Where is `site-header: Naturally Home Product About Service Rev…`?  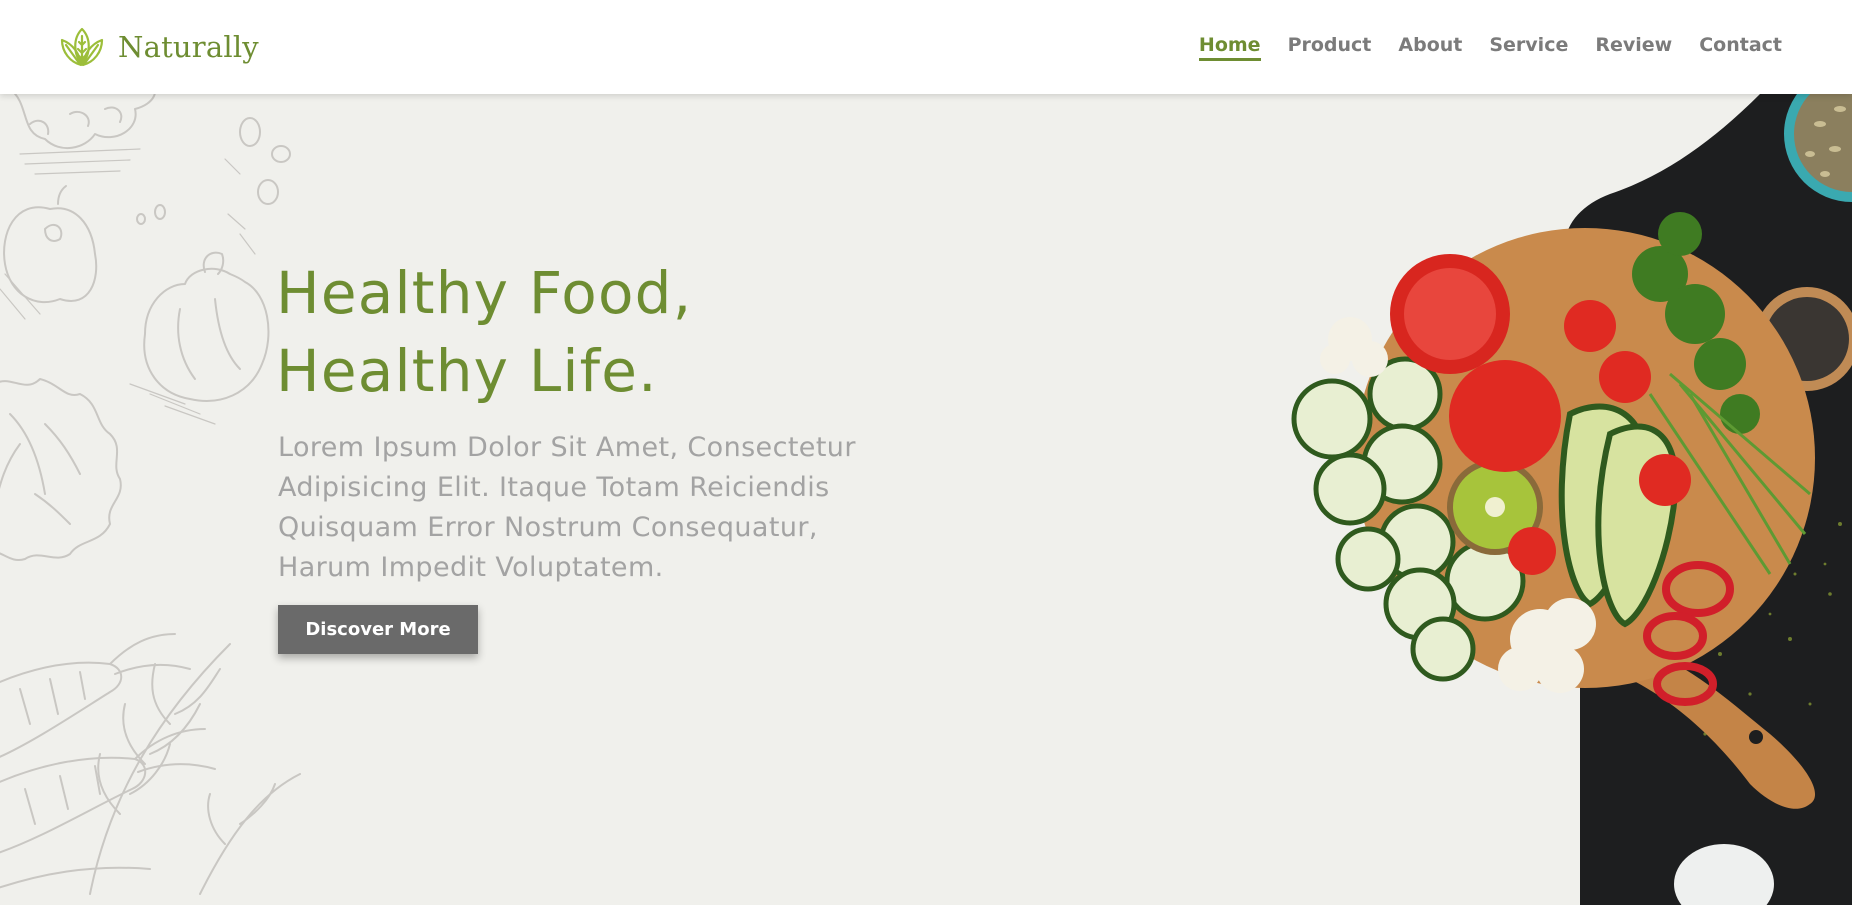 site-header: Naturally Home Product About Service Rev… is located at coordinates (926, 47).